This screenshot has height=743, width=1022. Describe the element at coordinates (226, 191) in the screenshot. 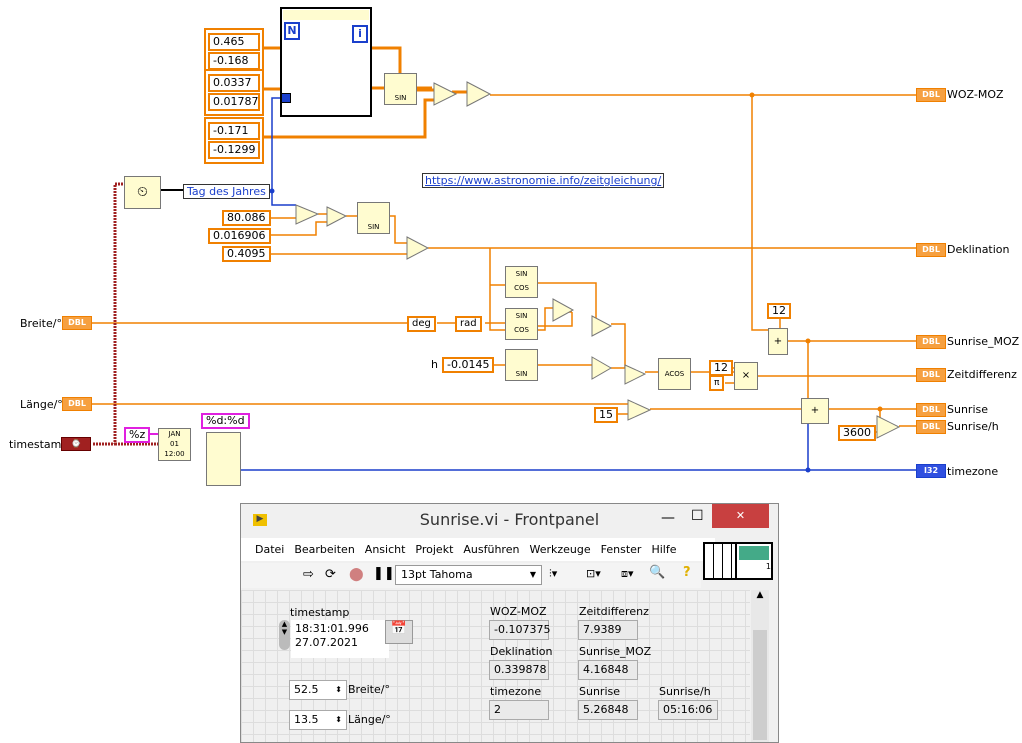

I see `tag-des-jahres-label: Tag des Jahres` at that location.